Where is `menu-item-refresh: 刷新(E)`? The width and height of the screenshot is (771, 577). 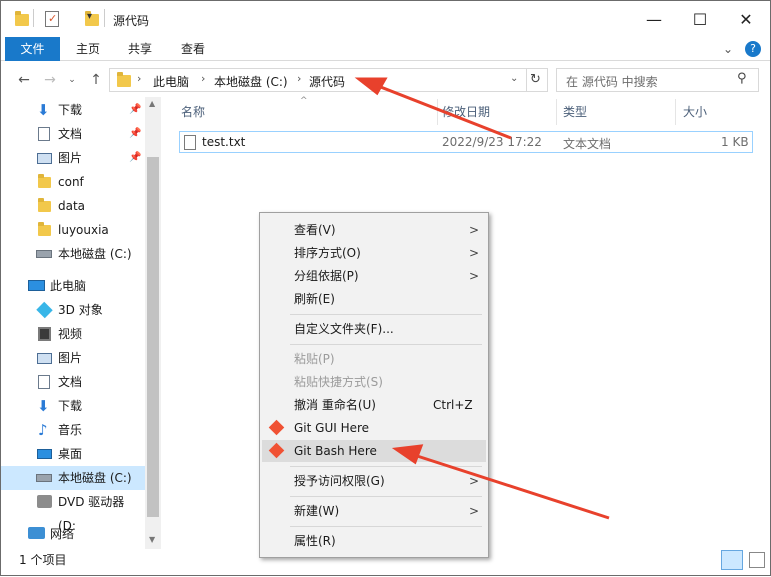 menu-item-refresh: 刷新(E) is located at coordinates (374, 299).